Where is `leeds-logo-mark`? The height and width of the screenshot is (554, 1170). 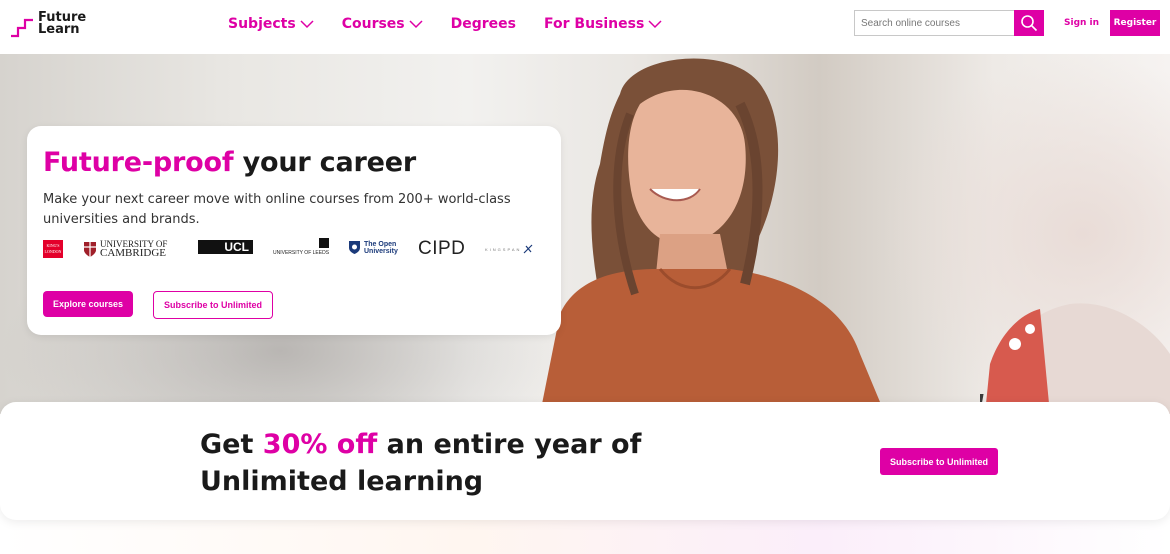
leeds-logo-mark is located at coordinates (324, 243).